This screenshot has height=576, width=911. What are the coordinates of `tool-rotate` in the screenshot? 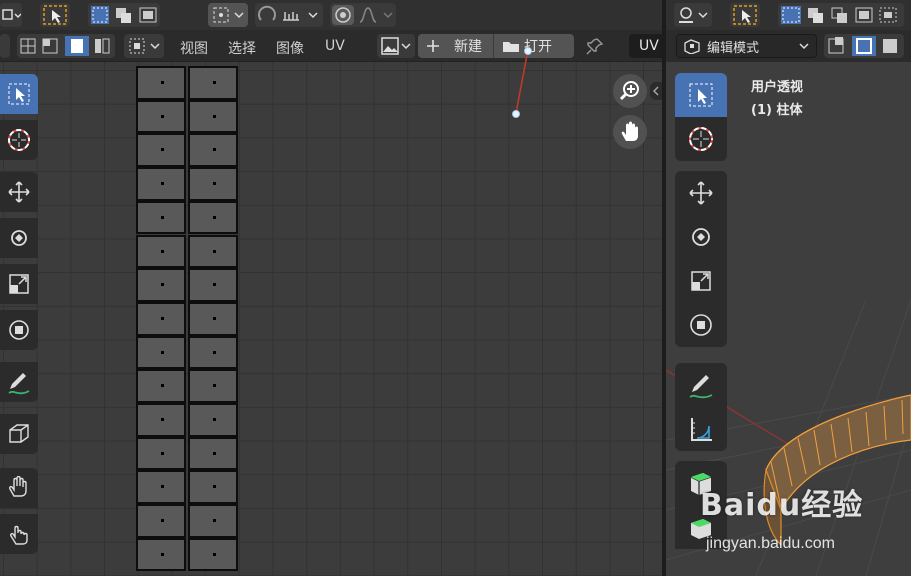 It's located at (19, 238).